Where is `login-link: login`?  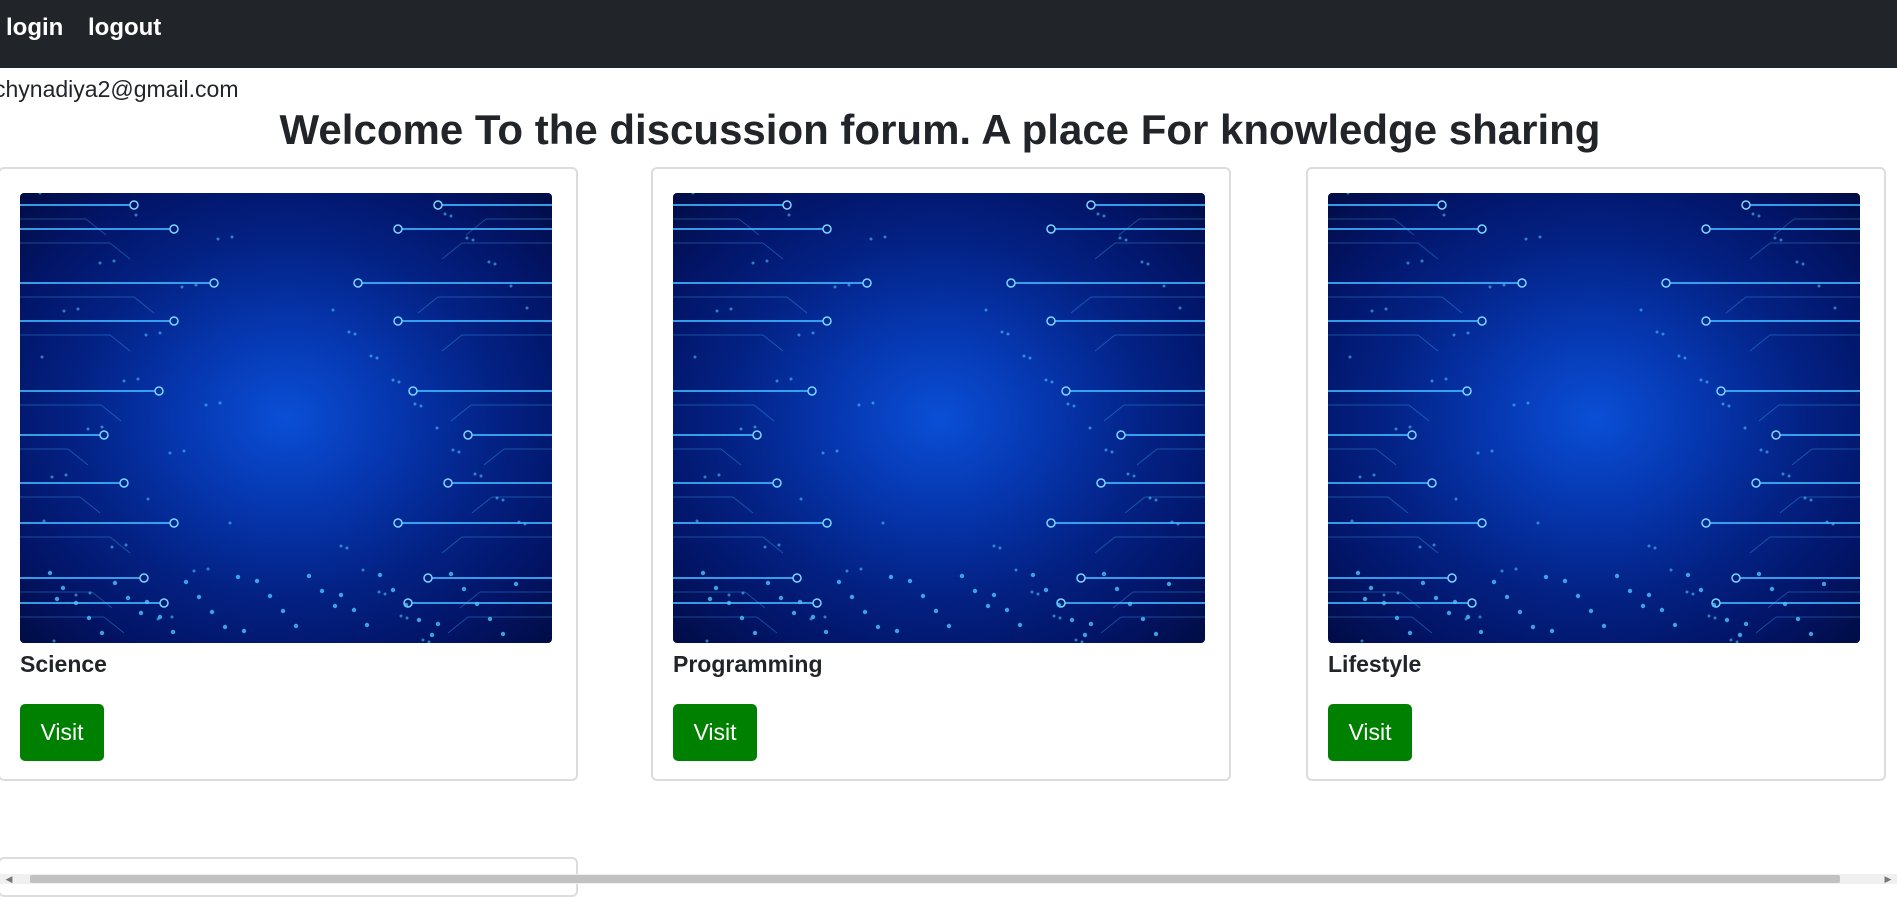 login-link: login is located at coordinates (34, 28).